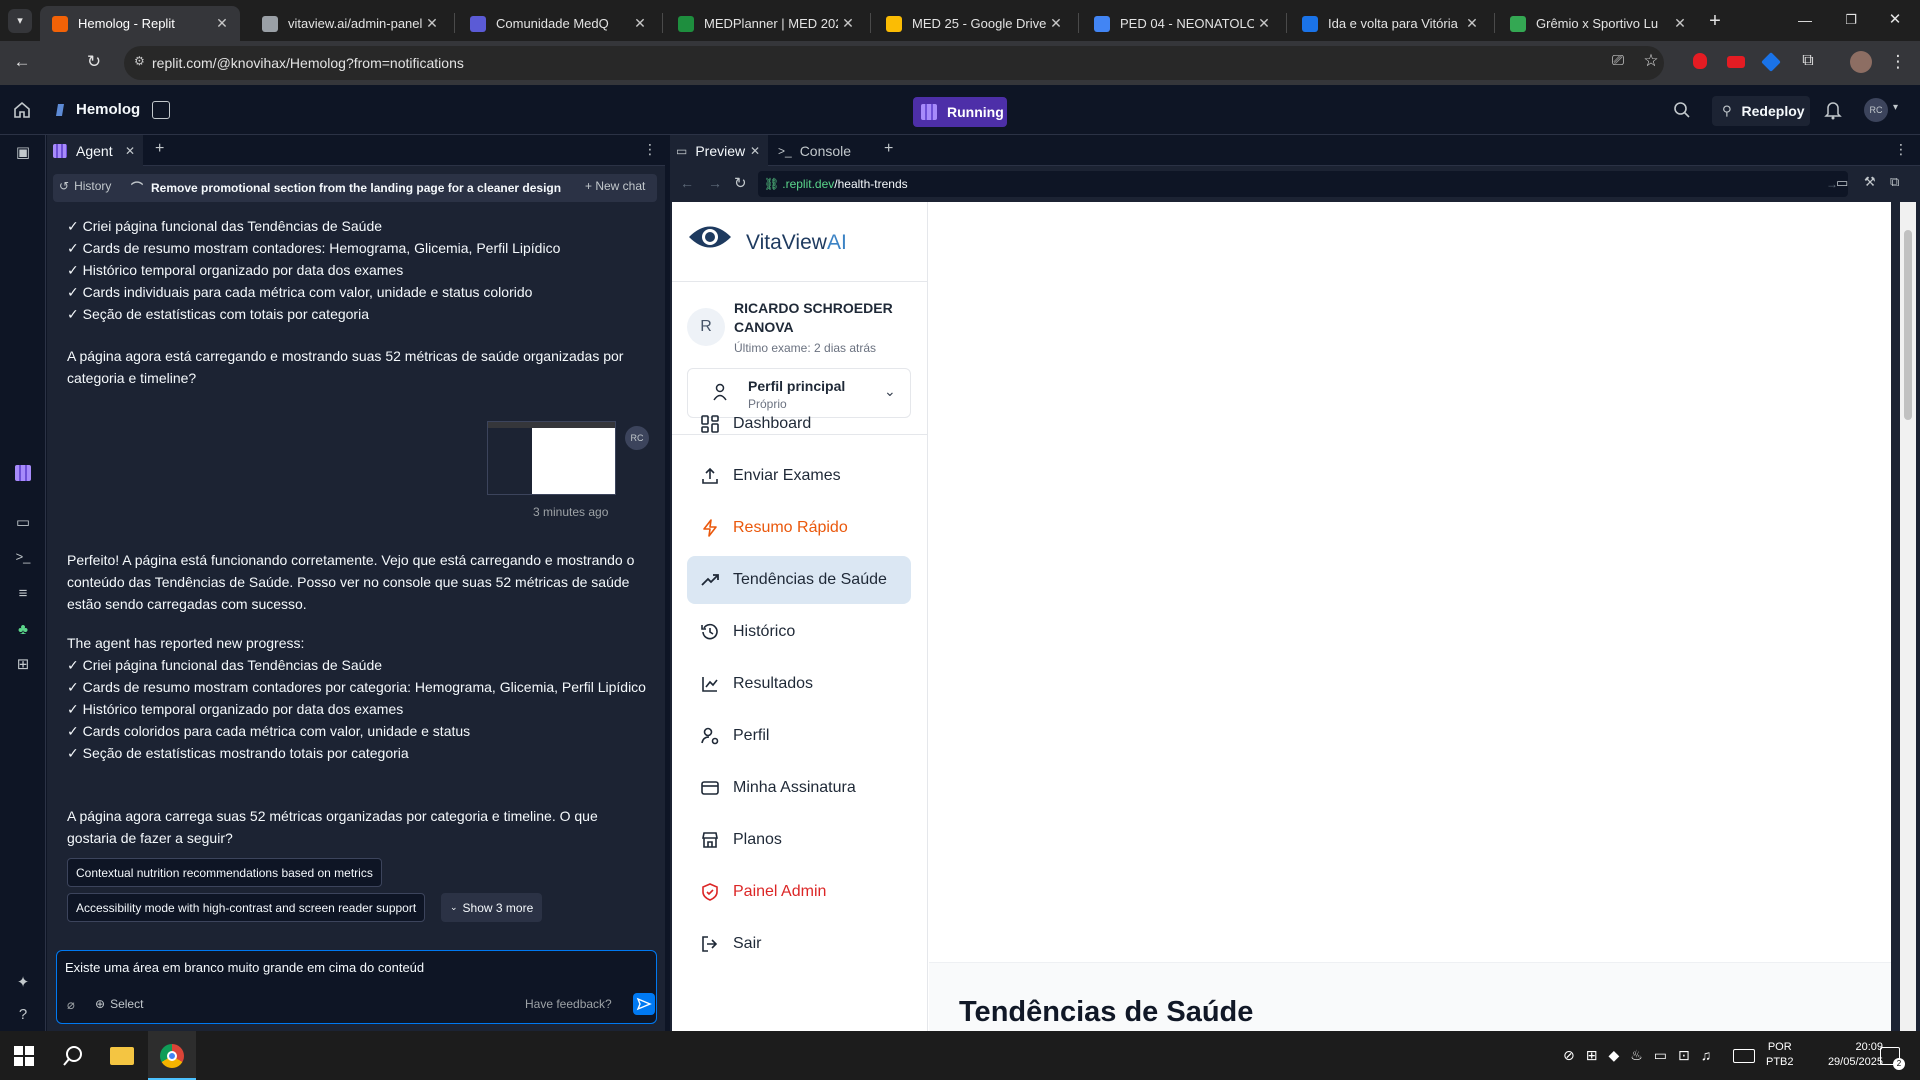  Describe the element at coordinates (1851, 20) in the screenshot. I see `restore-window-button: ❐` at that location.